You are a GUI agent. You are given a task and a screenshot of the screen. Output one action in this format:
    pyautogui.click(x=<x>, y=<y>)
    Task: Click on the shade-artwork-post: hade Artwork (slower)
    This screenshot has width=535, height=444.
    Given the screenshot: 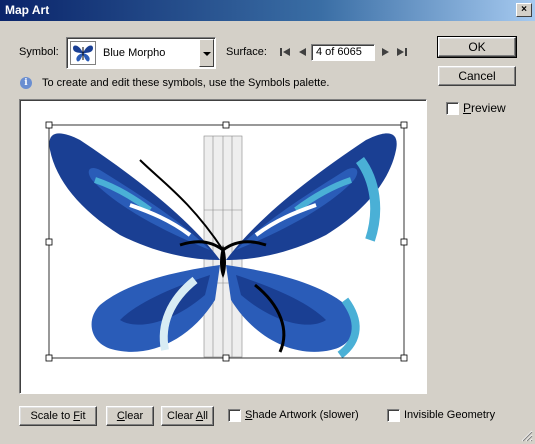 What is the action you would take?
    pyautogui.click(x=305, y=415)
    